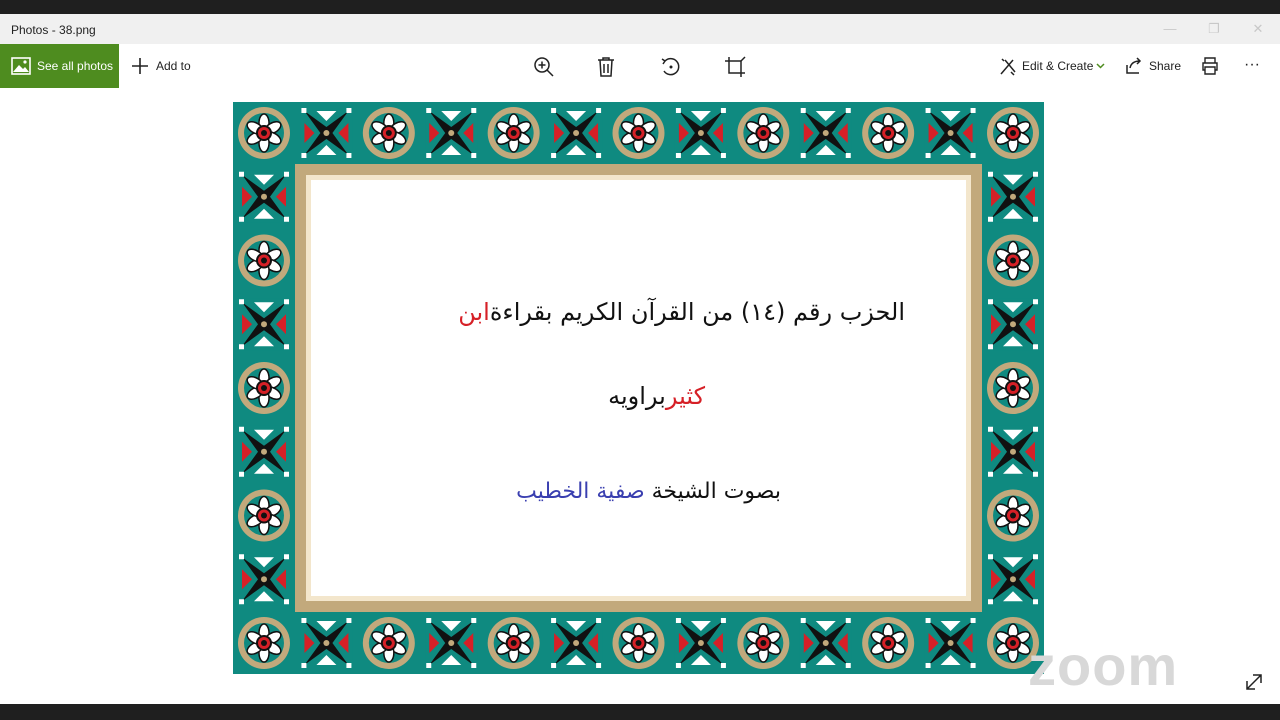 The image size is (1280, 720). Describe the element at coordinates (1170, 29) in the screenshot. I see `minimize-button: —` at that location.